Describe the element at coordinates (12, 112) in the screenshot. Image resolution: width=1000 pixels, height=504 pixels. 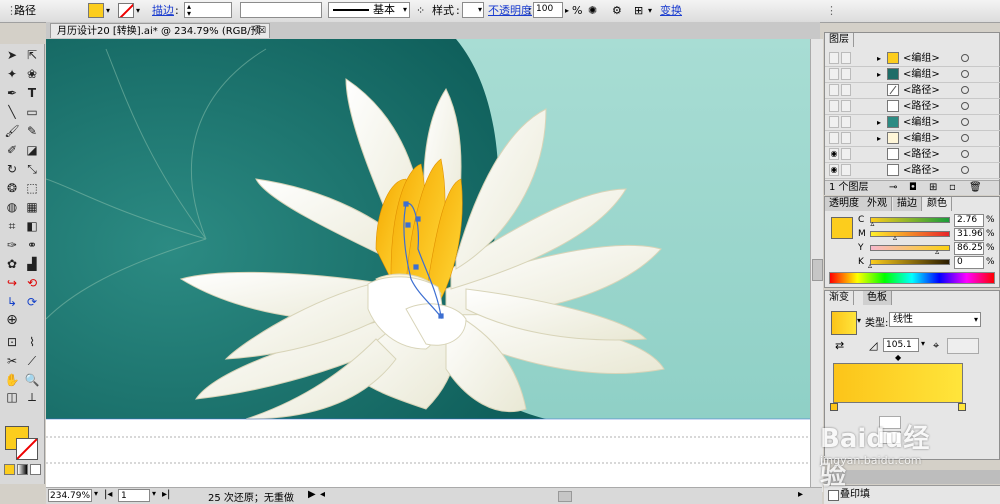
I see `line-tool-icon: ╲` at that location.